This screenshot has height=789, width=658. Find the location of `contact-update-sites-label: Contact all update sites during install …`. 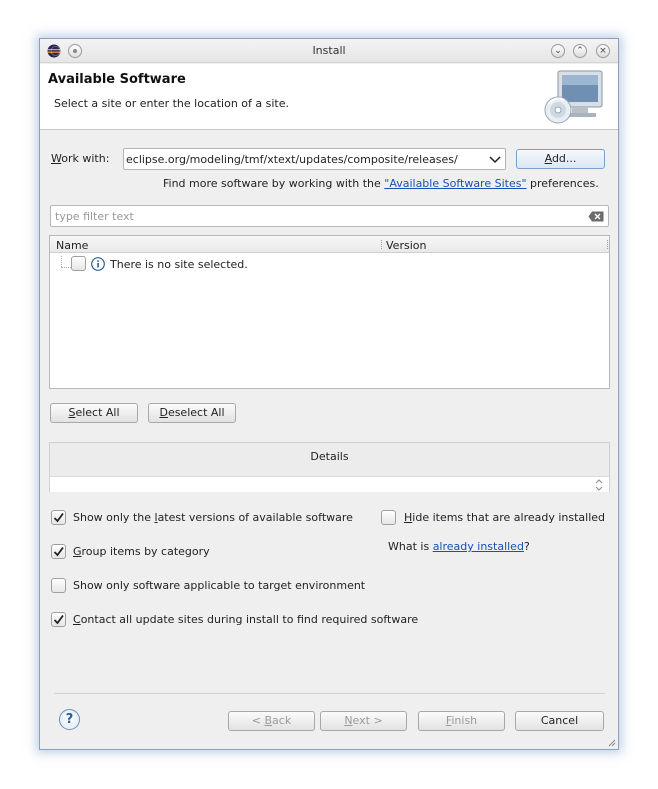

contact-update-sites-label: Contact all update sites during install … is located at coordinates (245, 619).